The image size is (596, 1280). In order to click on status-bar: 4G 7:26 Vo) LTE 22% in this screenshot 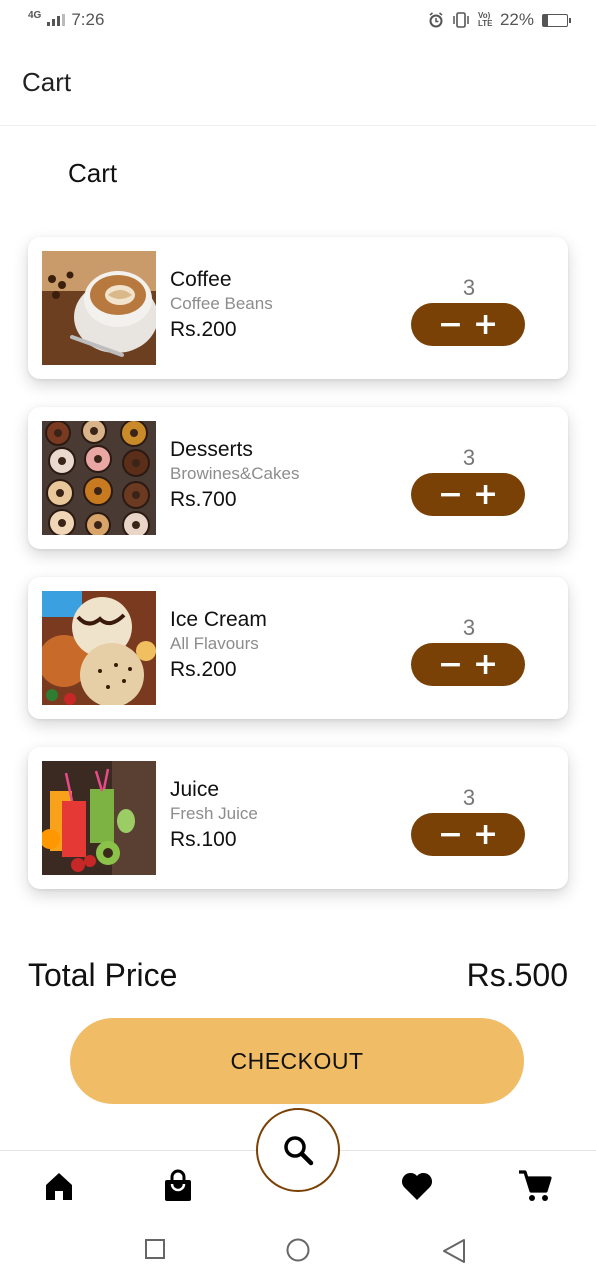, I will do `click(298, 20)`.